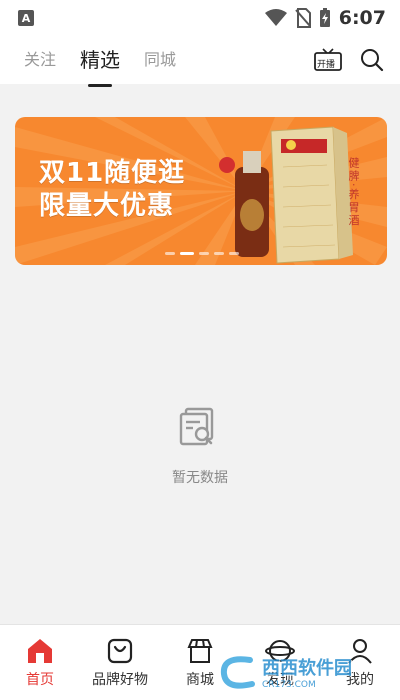 Image resolution: width=400 pixels, height=700 pixels. What do you see at coordinates (324, 17) in the screenshot?
I see `battery-charging-icon` at bounding box center [324, 17].